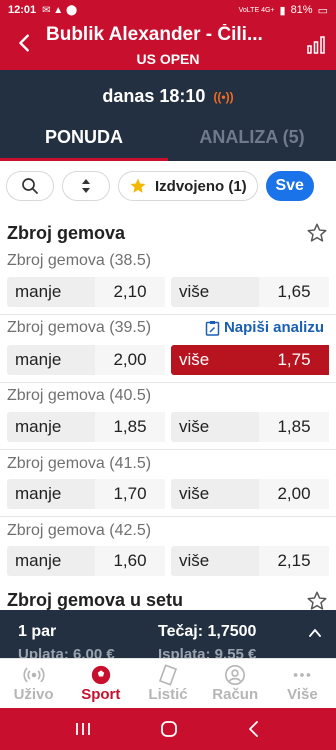 The width and height of the screenshot is (336, 750). I want to click on betslip-odds-value: 1,7500, so click(232, 631).